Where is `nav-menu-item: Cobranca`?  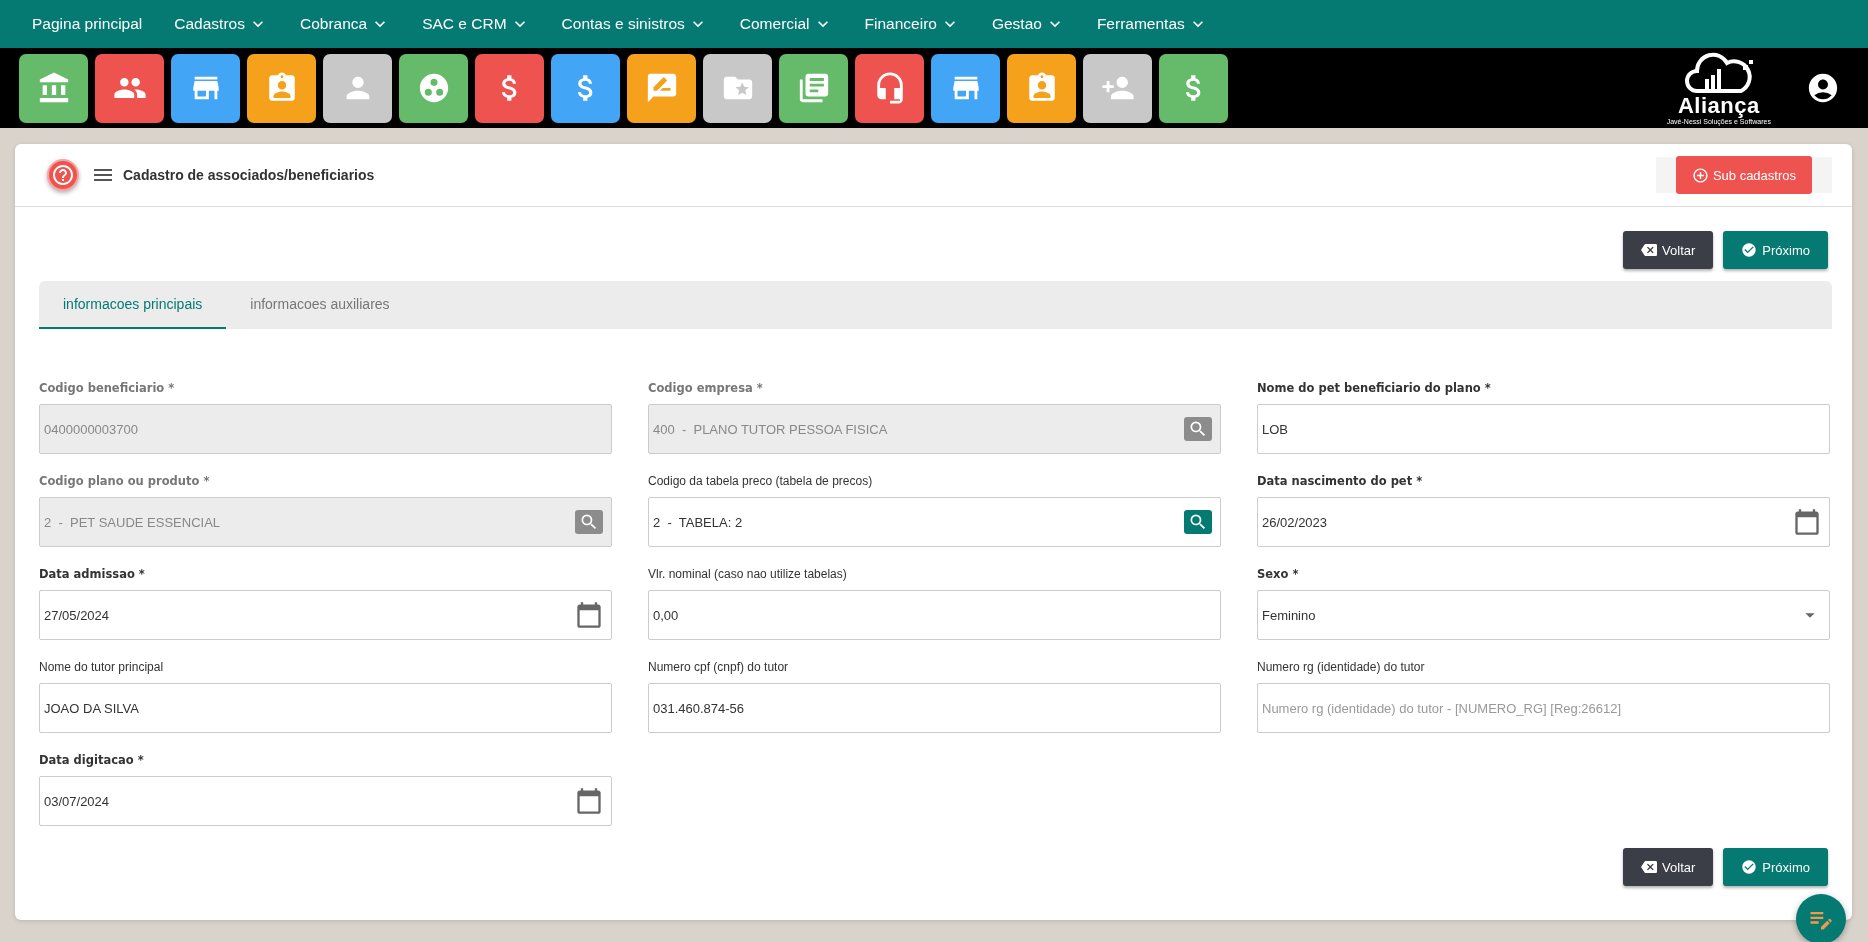 nav-menu-item: Cobranca is located at coordinates (345, 24).